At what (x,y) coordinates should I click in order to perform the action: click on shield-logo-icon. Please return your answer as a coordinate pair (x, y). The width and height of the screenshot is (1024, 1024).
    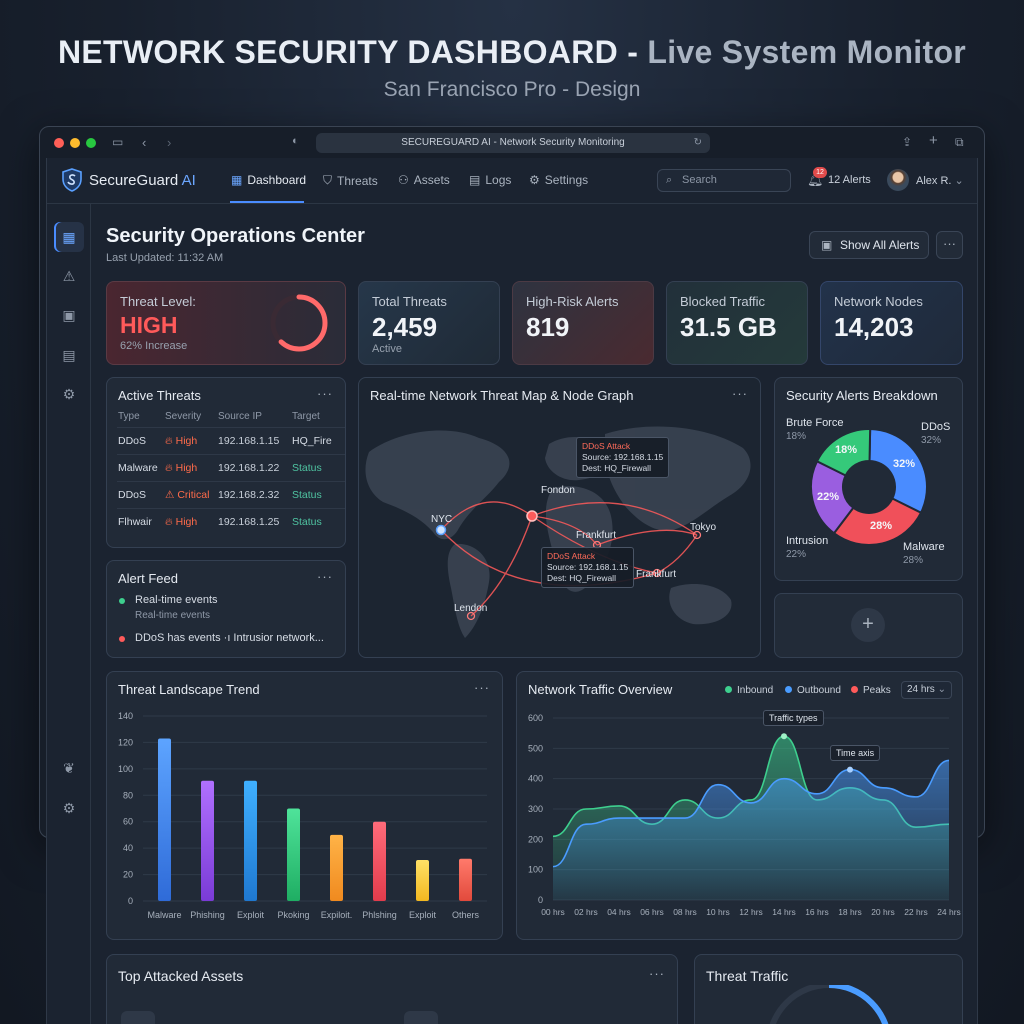
    Looking at the image, I should click on (72, 180).